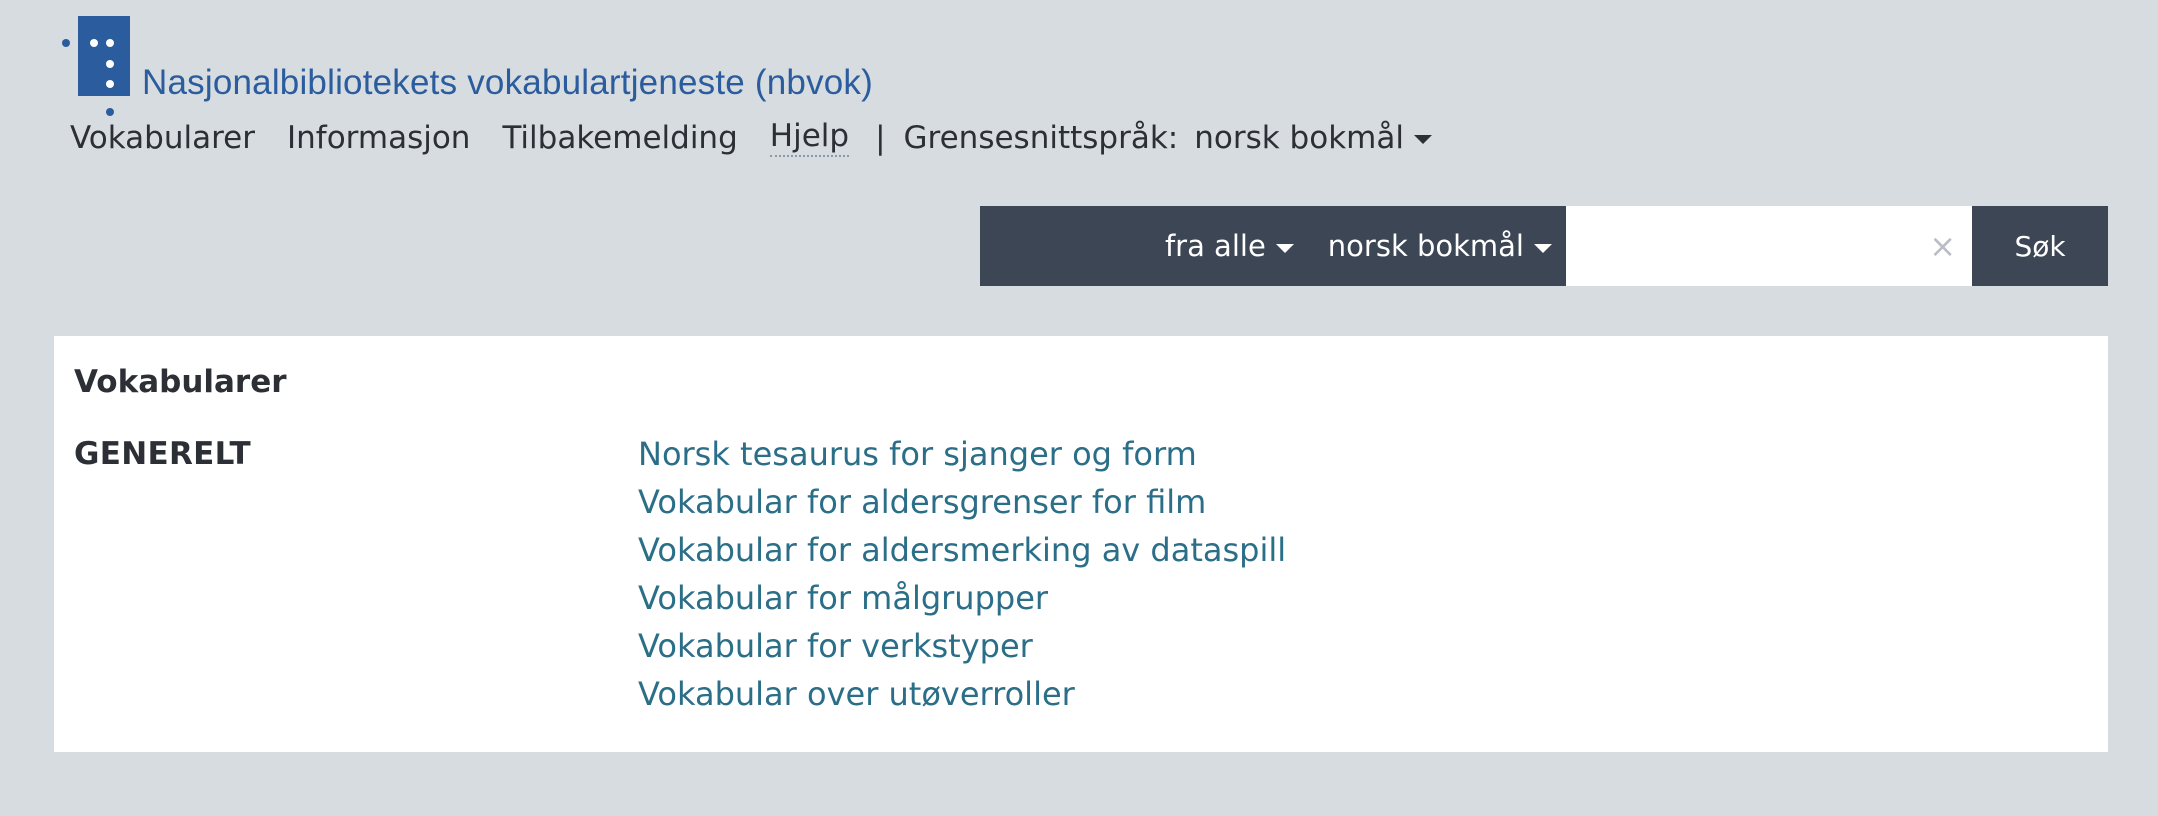  What do you see at coordinates (1299, 137) in the screenshot?
I see `interface-language-value: norsk bokmål` at bounding box center [1299, 137].